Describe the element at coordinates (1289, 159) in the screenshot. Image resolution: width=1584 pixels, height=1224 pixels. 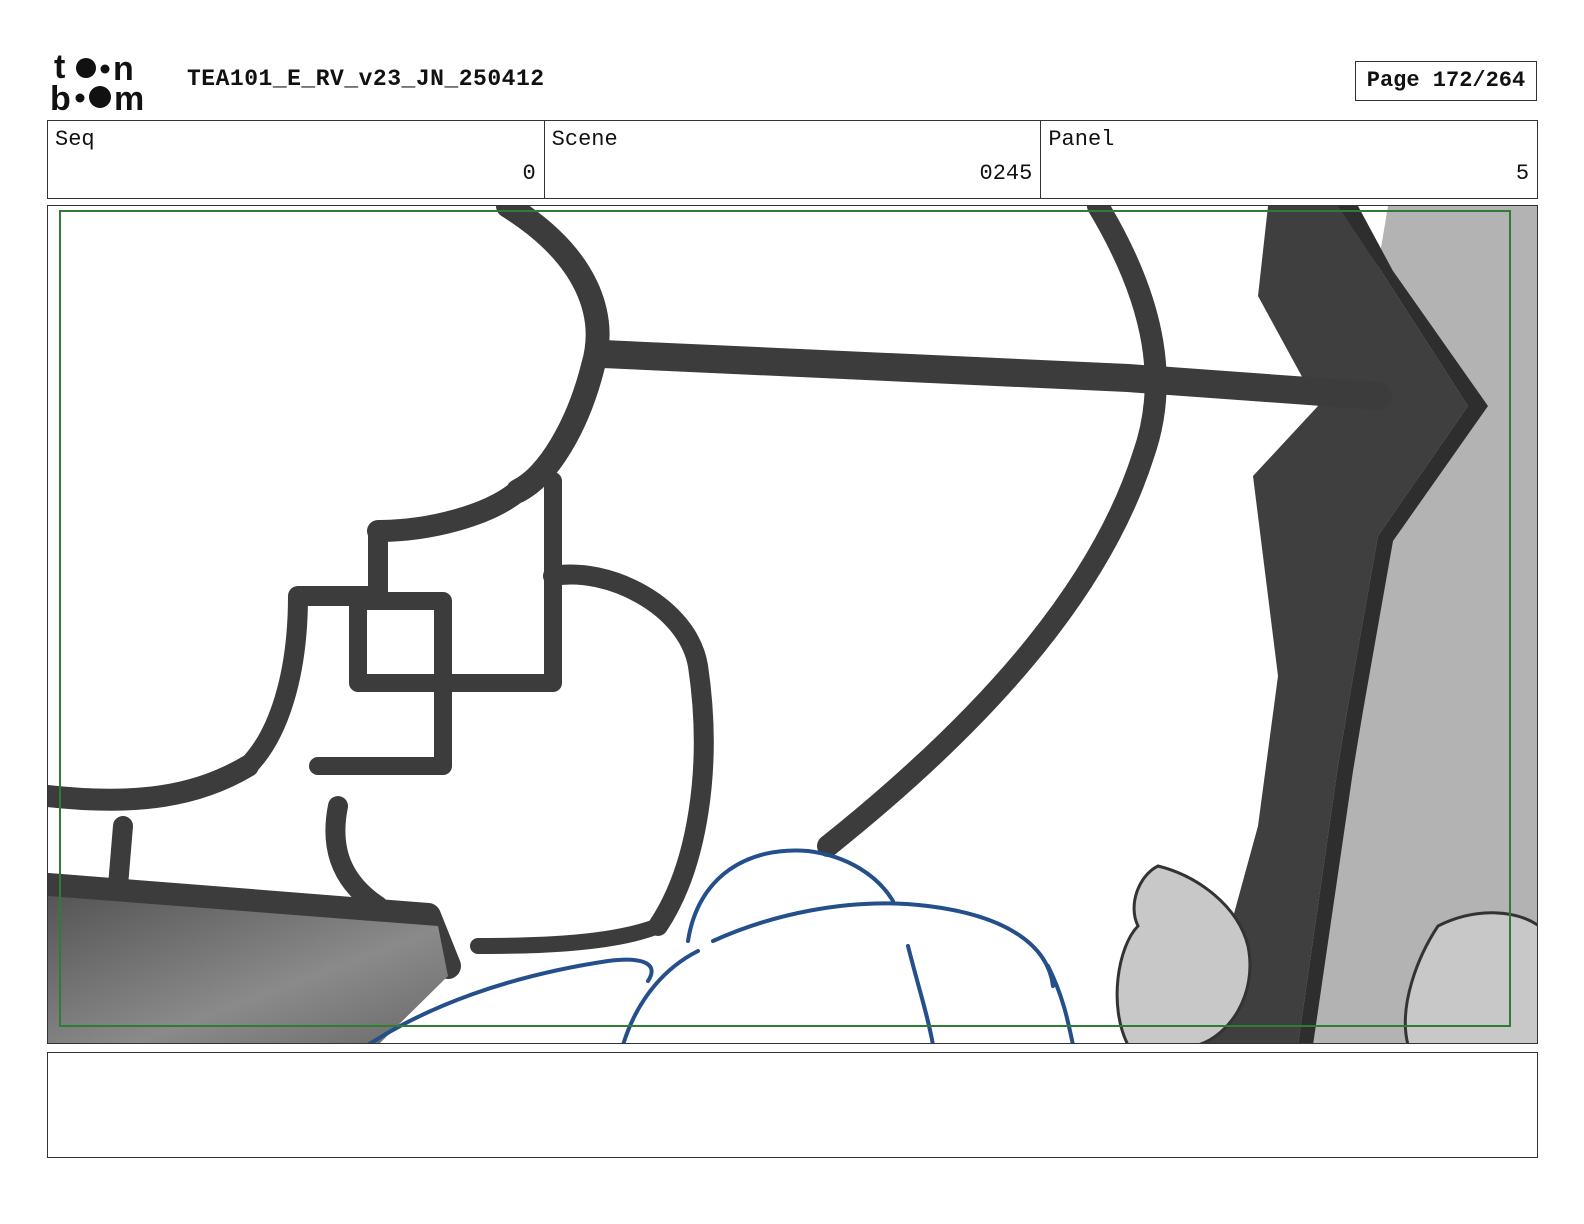
I see `panel-cell: Panel 5` at that location.